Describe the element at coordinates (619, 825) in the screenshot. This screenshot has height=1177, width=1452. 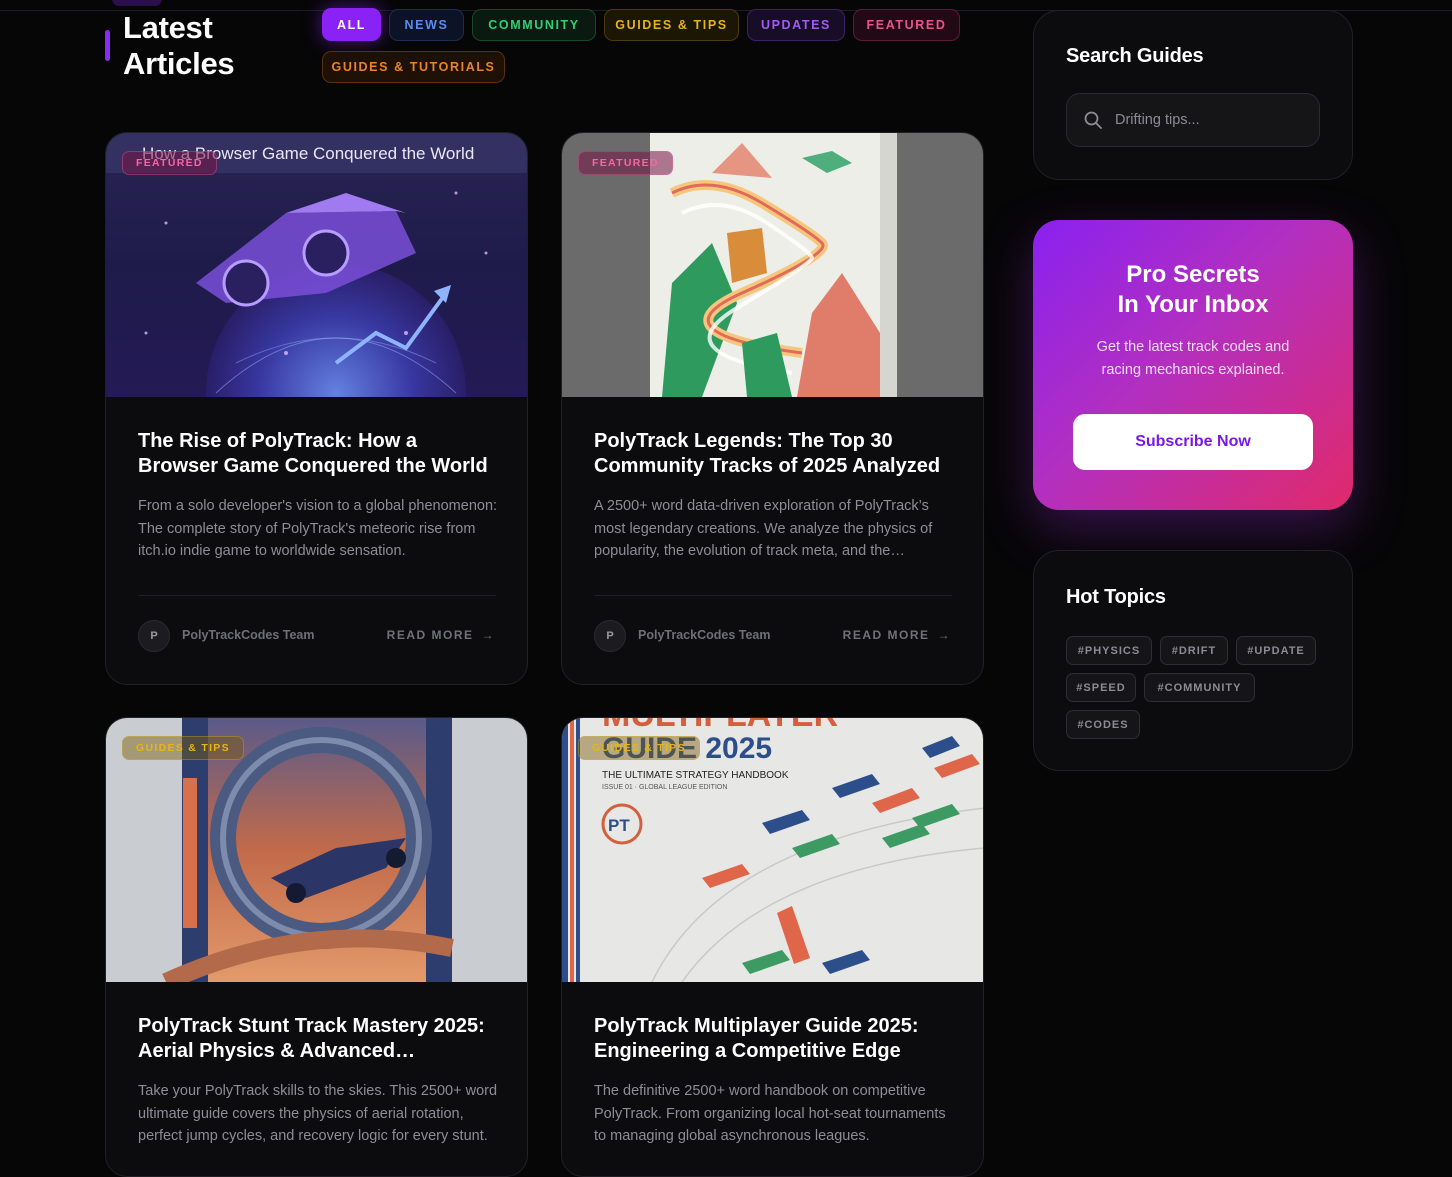
I see `svg-text: PT` at that location.